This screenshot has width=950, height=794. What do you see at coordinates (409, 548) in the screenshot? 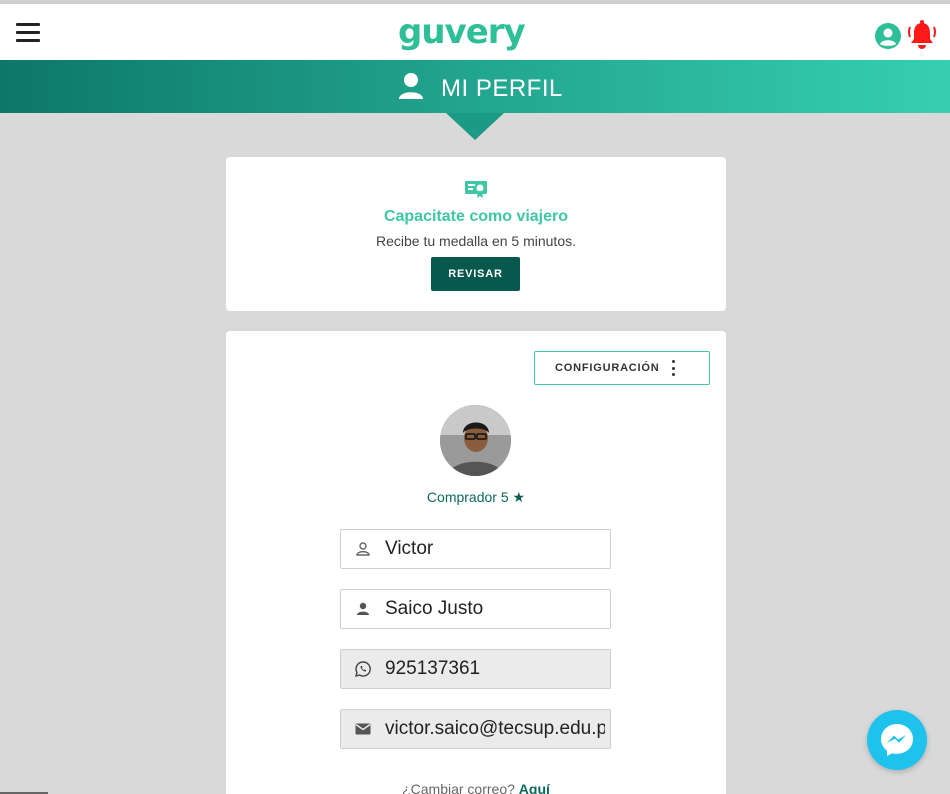
I see `first-name-value: Victor` at bounding box center [409, 548].